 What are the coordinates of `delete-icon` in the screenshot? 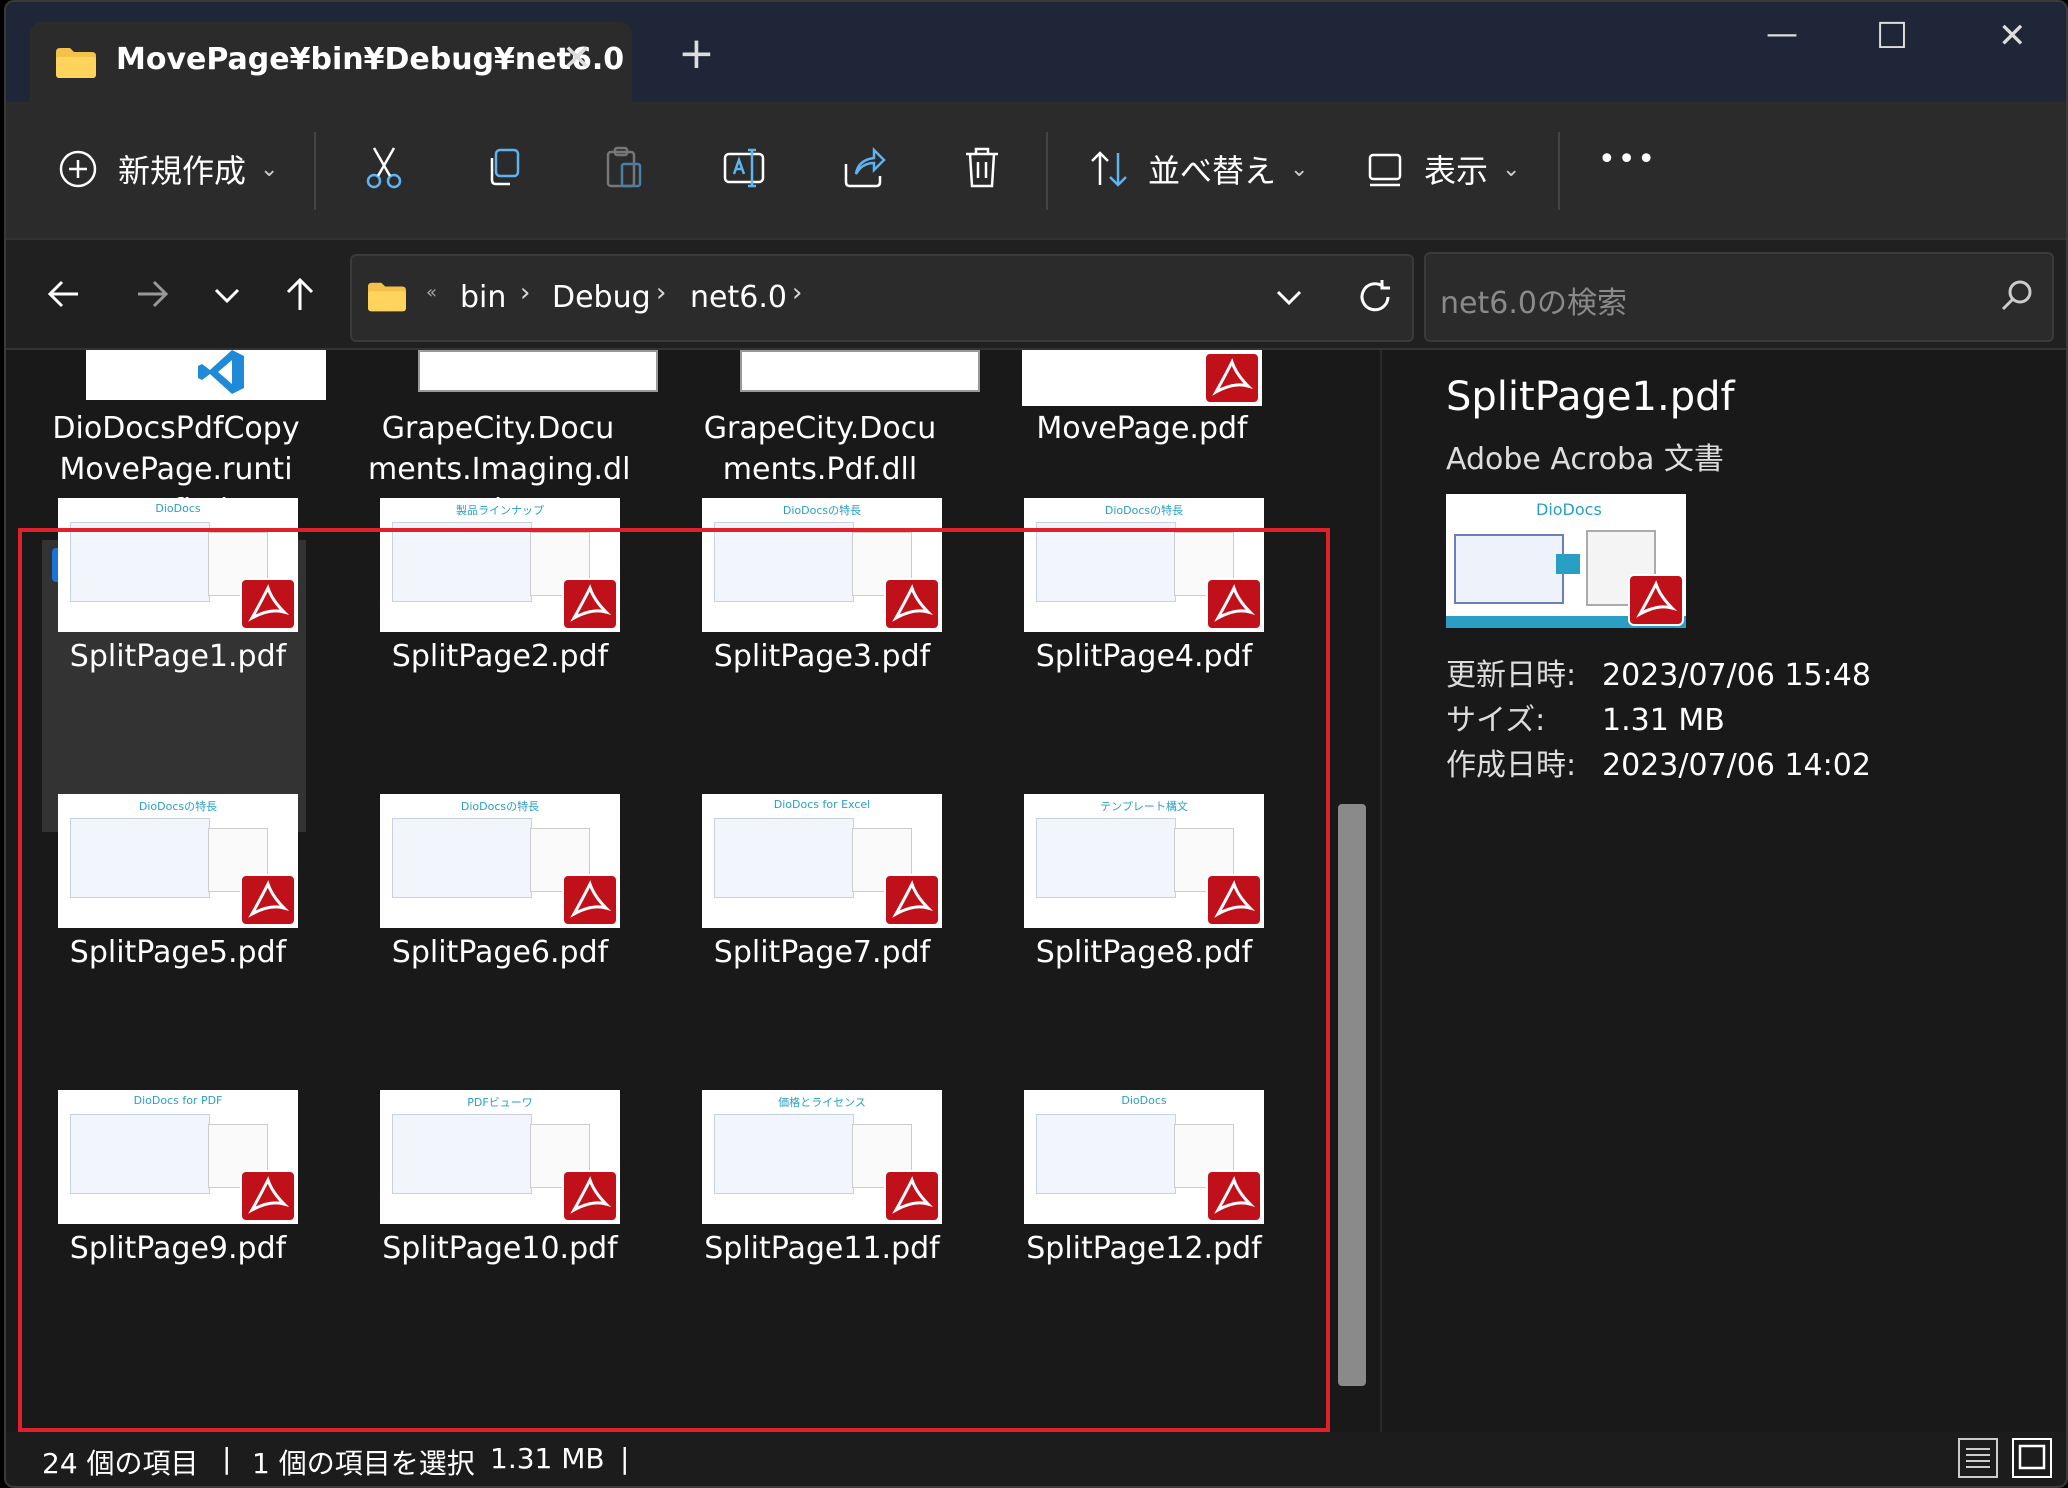 It's located at (982, 167).